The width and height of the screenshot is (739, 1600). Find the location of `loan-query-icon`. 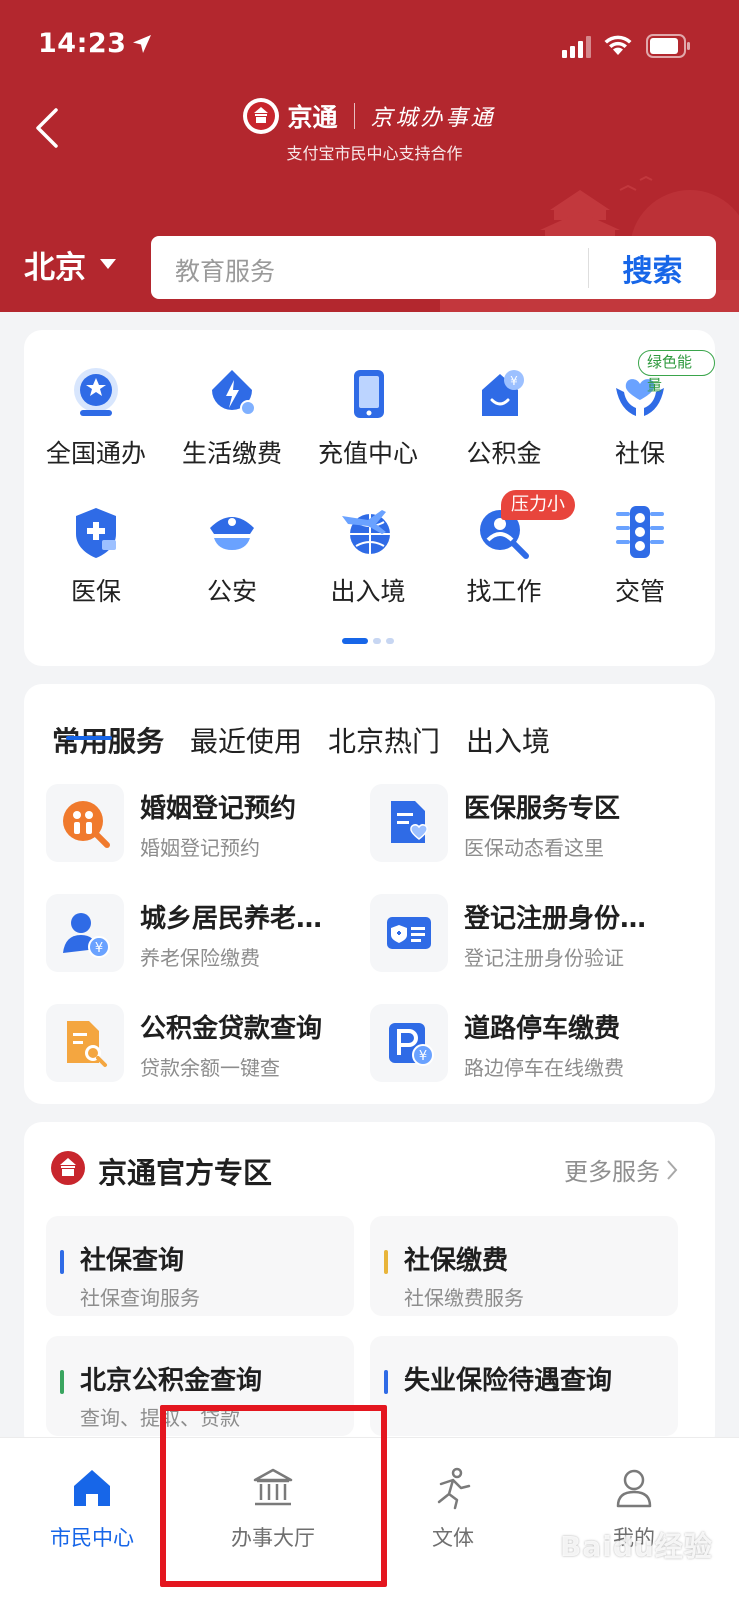

loan-query-icon is located at coordinates (85, 1043).